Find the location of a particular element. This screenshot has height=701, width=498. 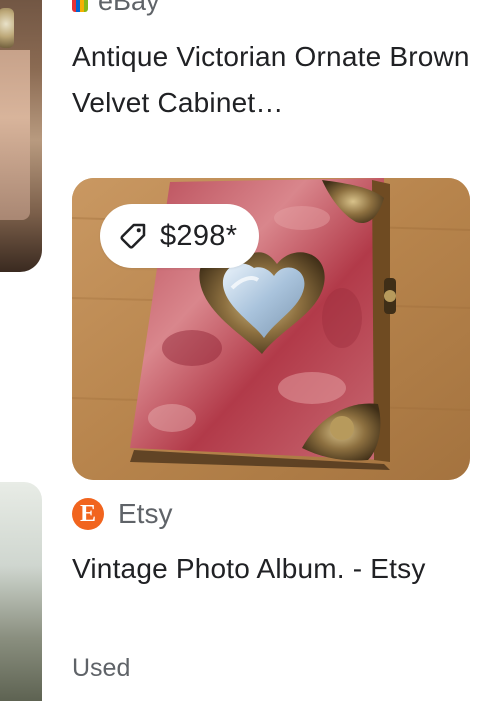

result-source-etsy: E Etsy is located at coordinates (122, 514).